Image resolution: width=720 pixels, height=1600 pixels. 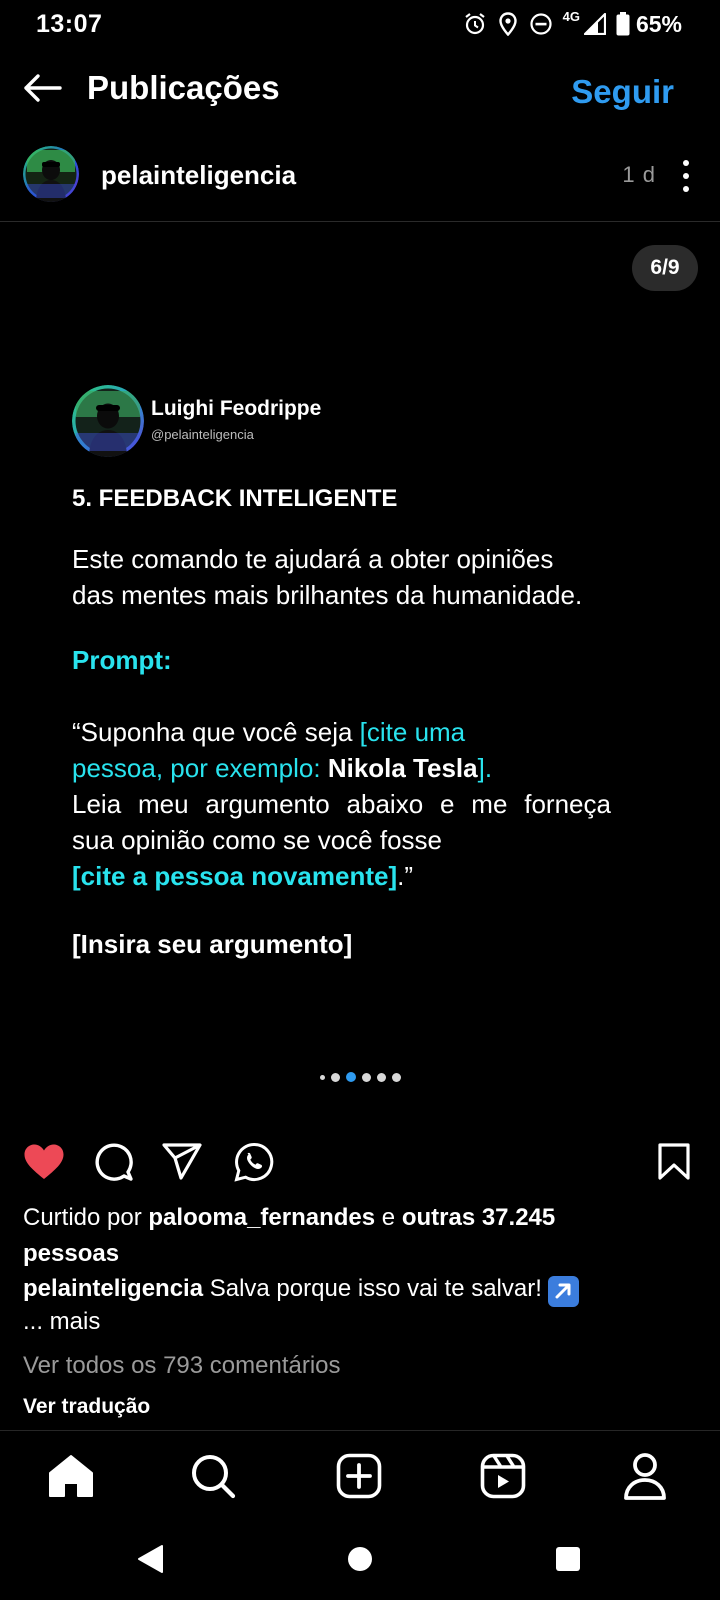 I want to click on likes-prefix: Curtido por, so click(x=86, y=1217).